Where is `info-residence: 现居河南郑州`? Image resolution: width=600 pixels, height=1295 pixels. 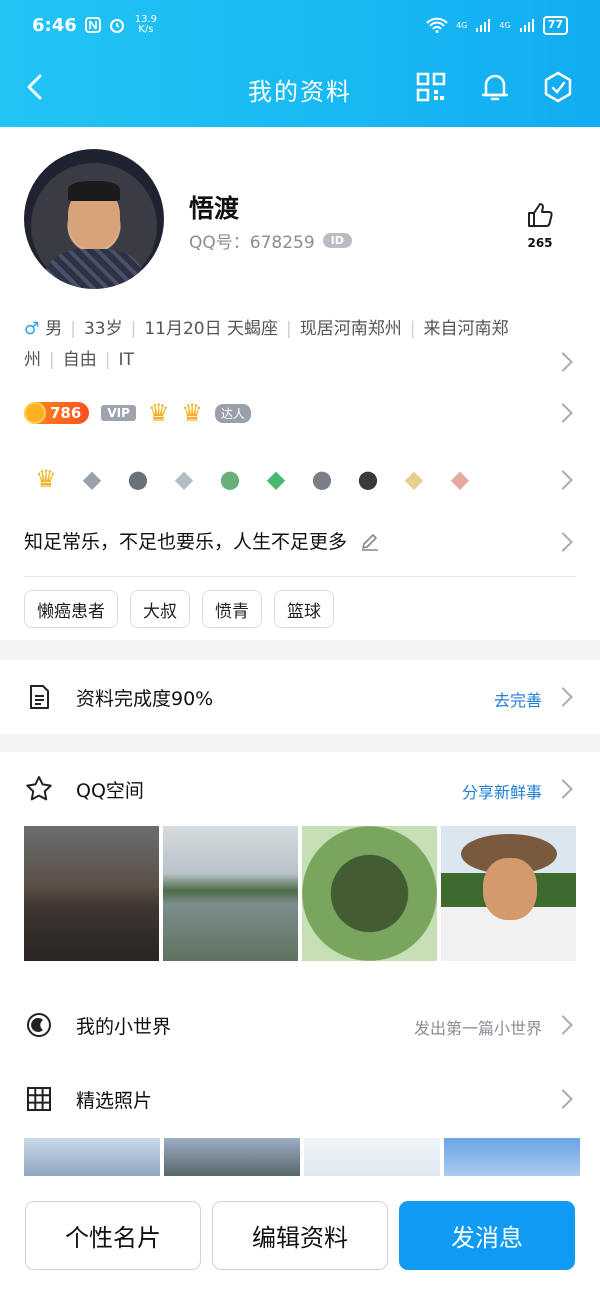 info-residence: 现居河南郑州 is located at coordinates (350, 329).